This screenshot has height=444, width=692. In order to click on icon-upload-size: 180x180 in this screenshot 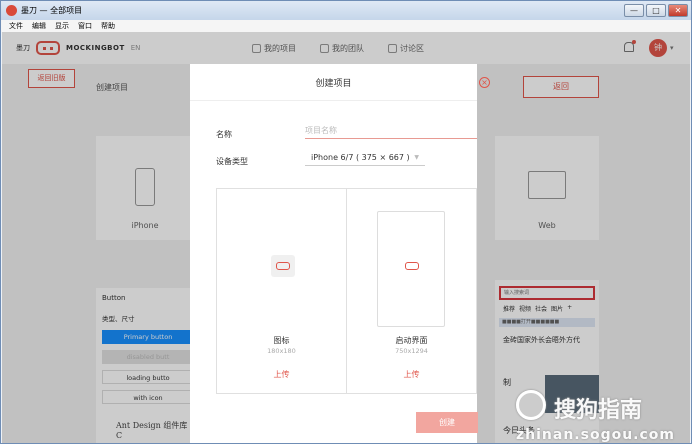, I will do `click(281, 351)`.